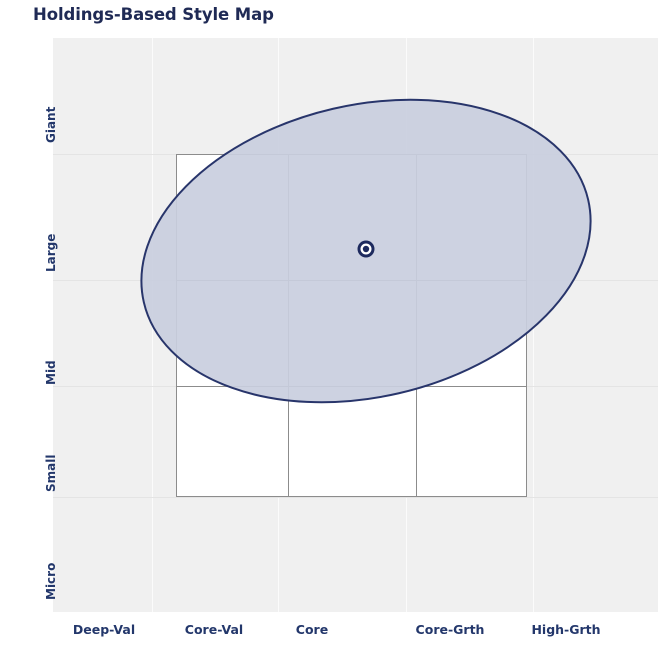 This screenshot has width=665, height=655. I want to click on y-axis-tick-small: Small, so click(51, 473).